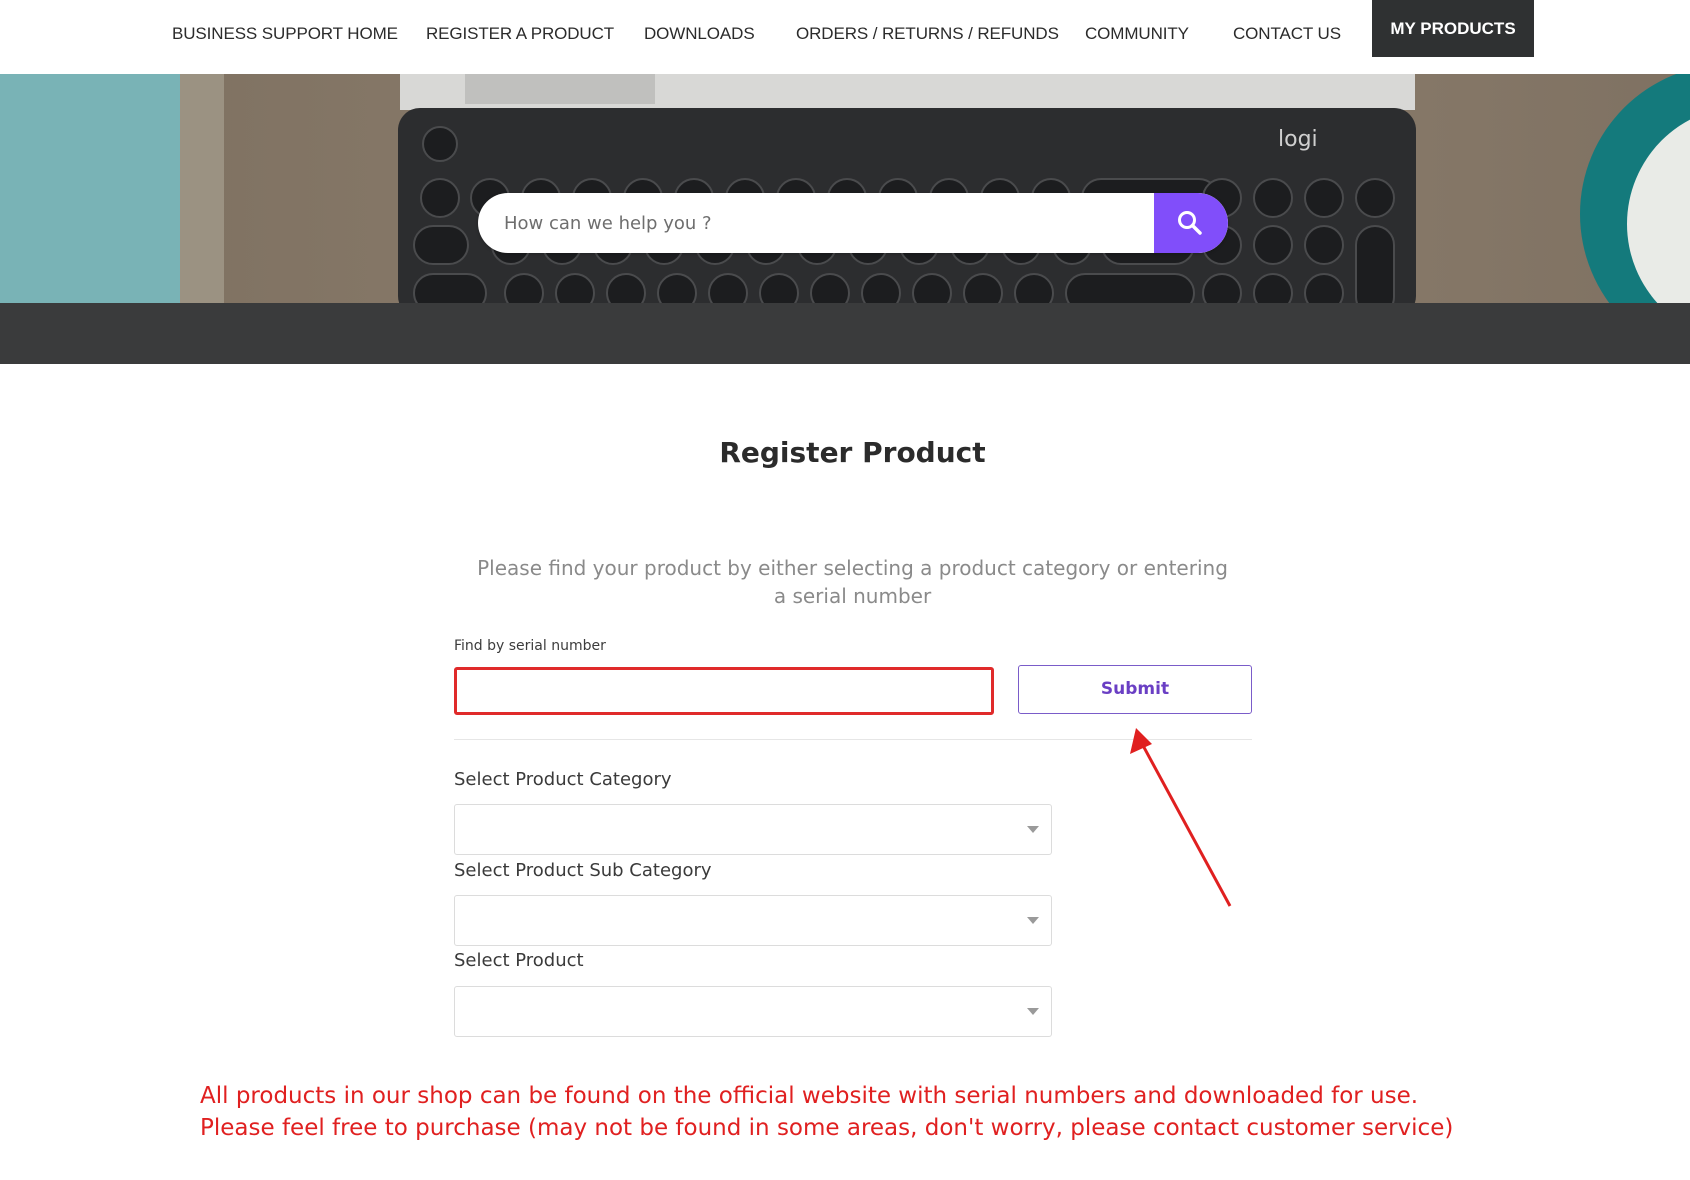 This screenshot has width=1690, height=1180. What do you see at coordinates (1287, 34) in the screenshot?
I see `nav-contact-us: CONTACT US` at bounding box center [1287, 34].